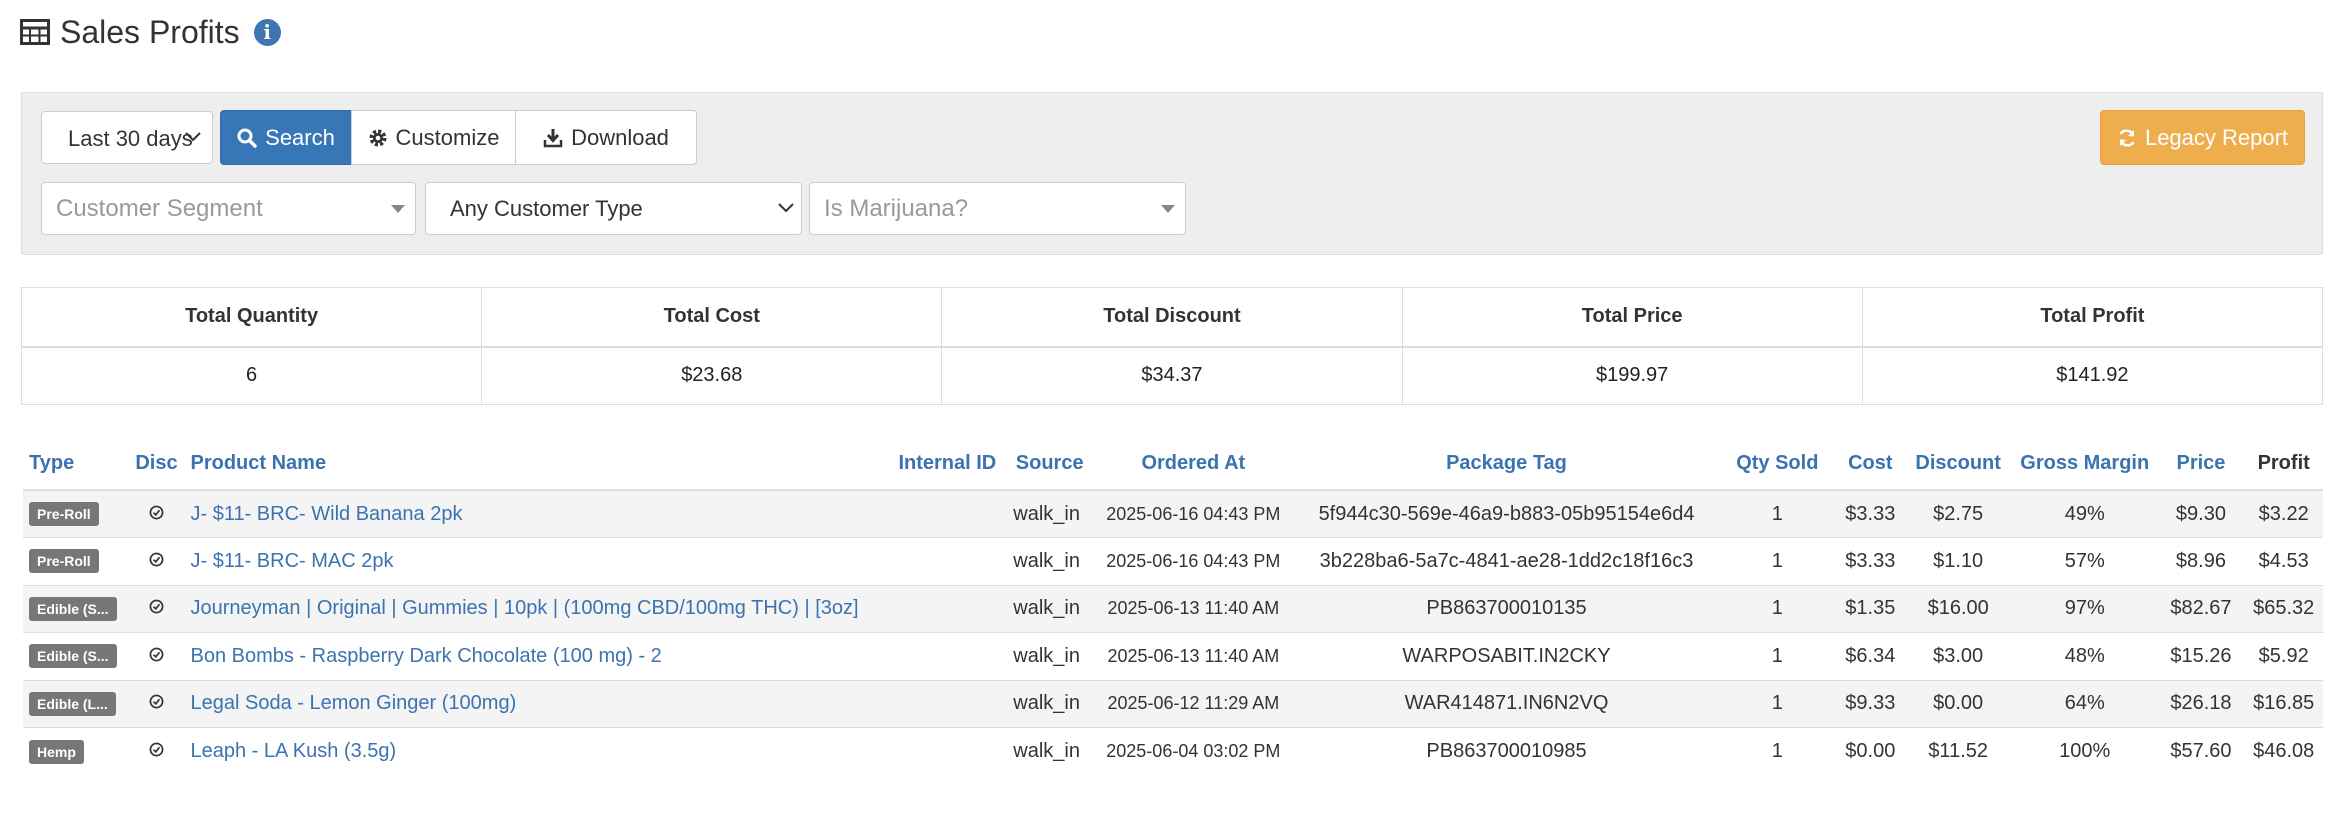 Image resolution: width=2350 pixels, height=816 pixels. What do you see at coordinates (2127, 137) in the screenshot?
I see `refresh-icon` at bounding box center [2127, 137].